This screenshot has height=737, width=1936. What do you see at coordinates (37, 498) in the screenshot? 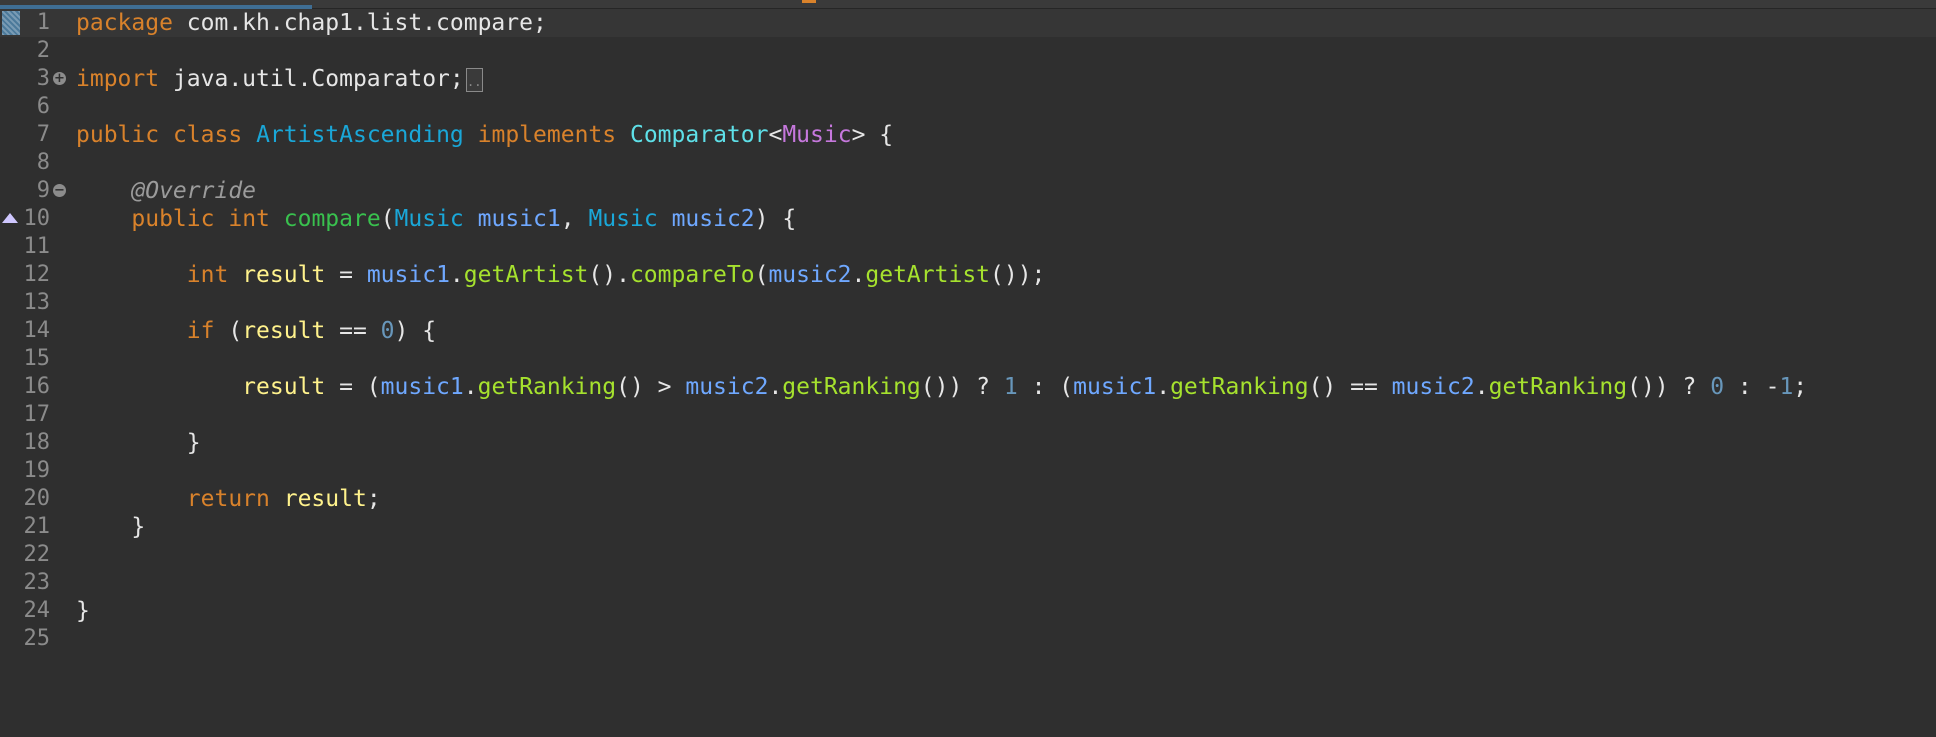
I see `line-number: 20` at bounding box center [37, 498].